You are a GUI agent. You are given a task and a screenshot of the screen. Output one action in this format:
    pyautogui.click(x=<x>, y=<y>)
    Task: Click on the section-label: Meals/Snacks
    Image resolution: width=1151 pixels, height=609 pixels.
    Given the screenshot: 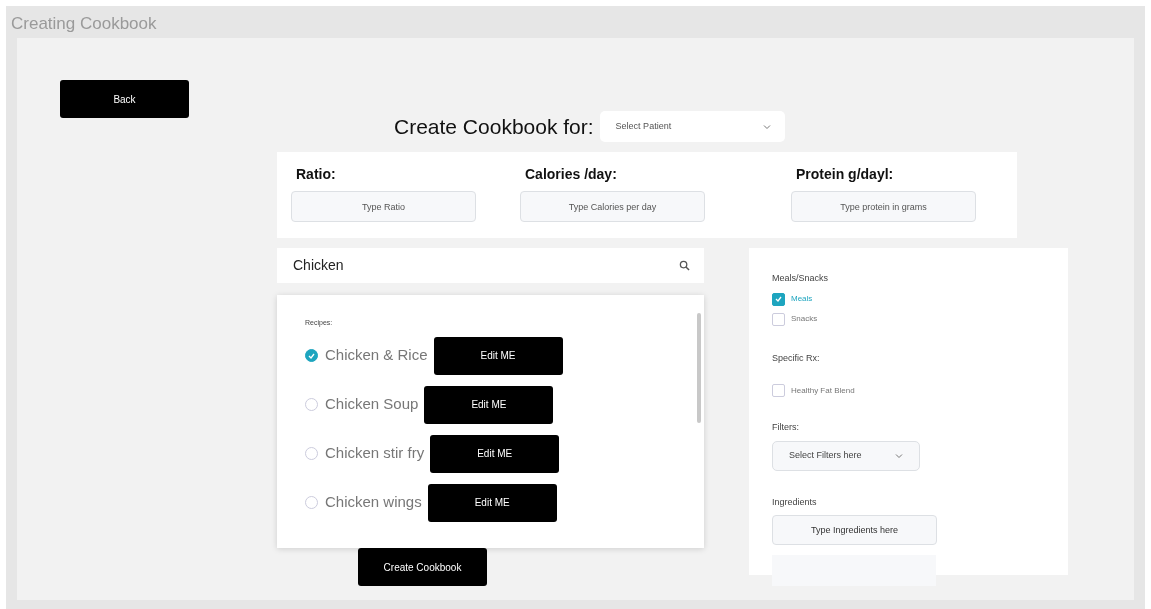 What is the action you would take?
    pyautogui.click(x=801, y=278)
    